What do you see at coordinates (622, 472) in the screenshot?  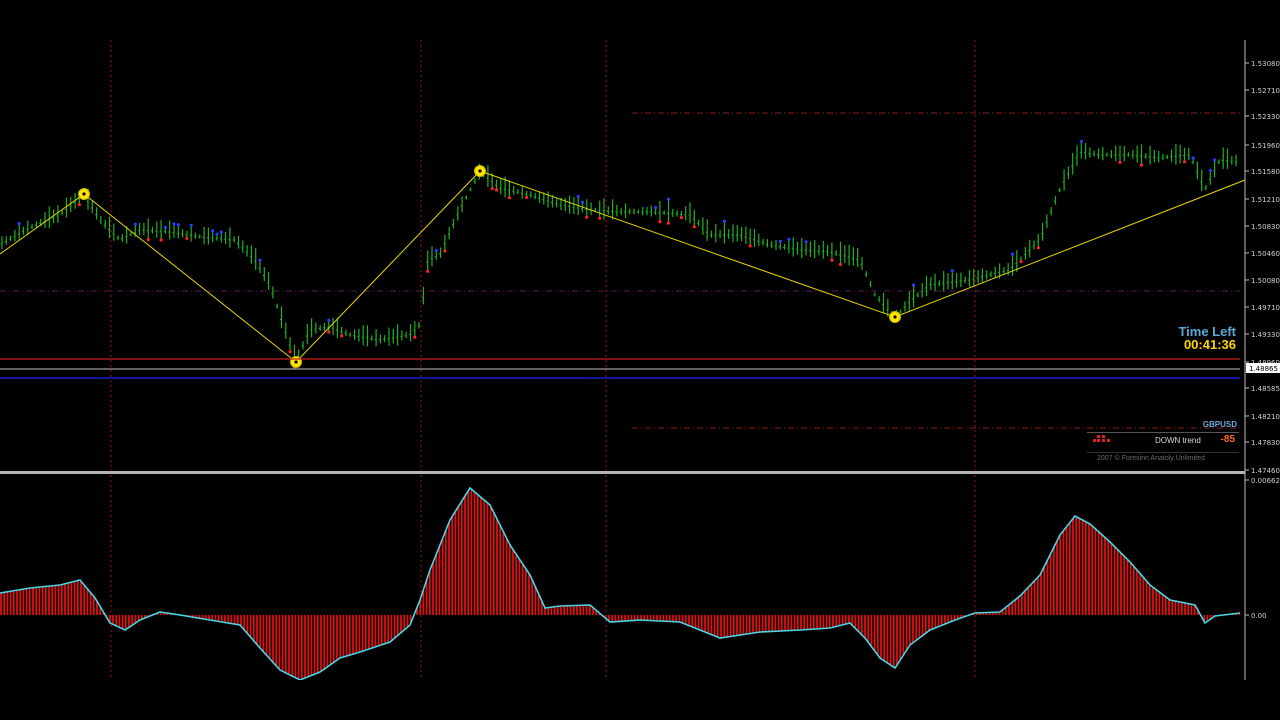 I see `panel-separator` at bounding box center [622, 472].